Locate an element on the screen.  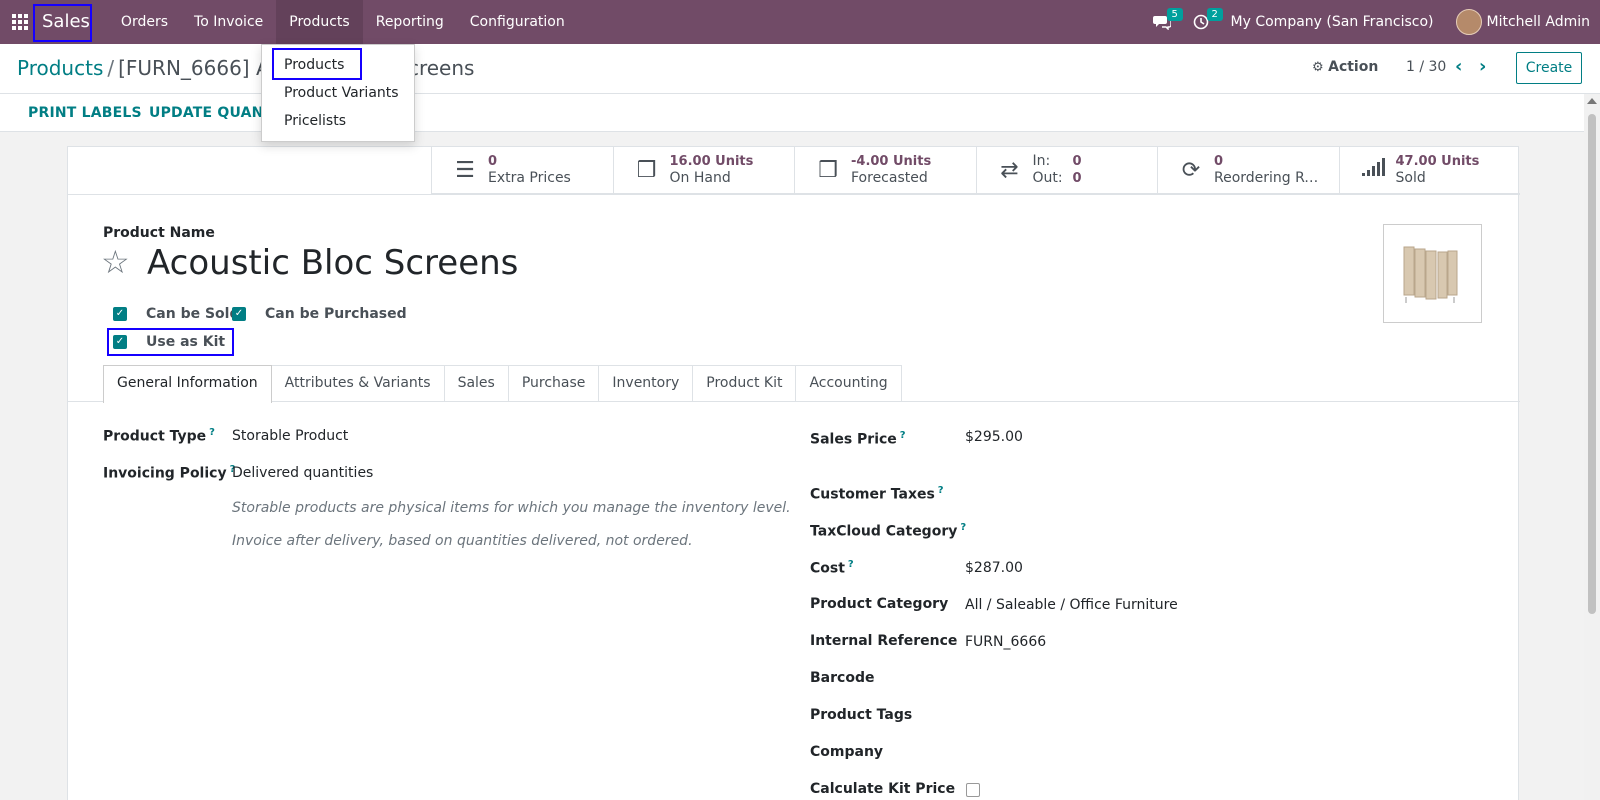
dropdown-item-pricelists: Pricelists is located at coordinates (338, 121).